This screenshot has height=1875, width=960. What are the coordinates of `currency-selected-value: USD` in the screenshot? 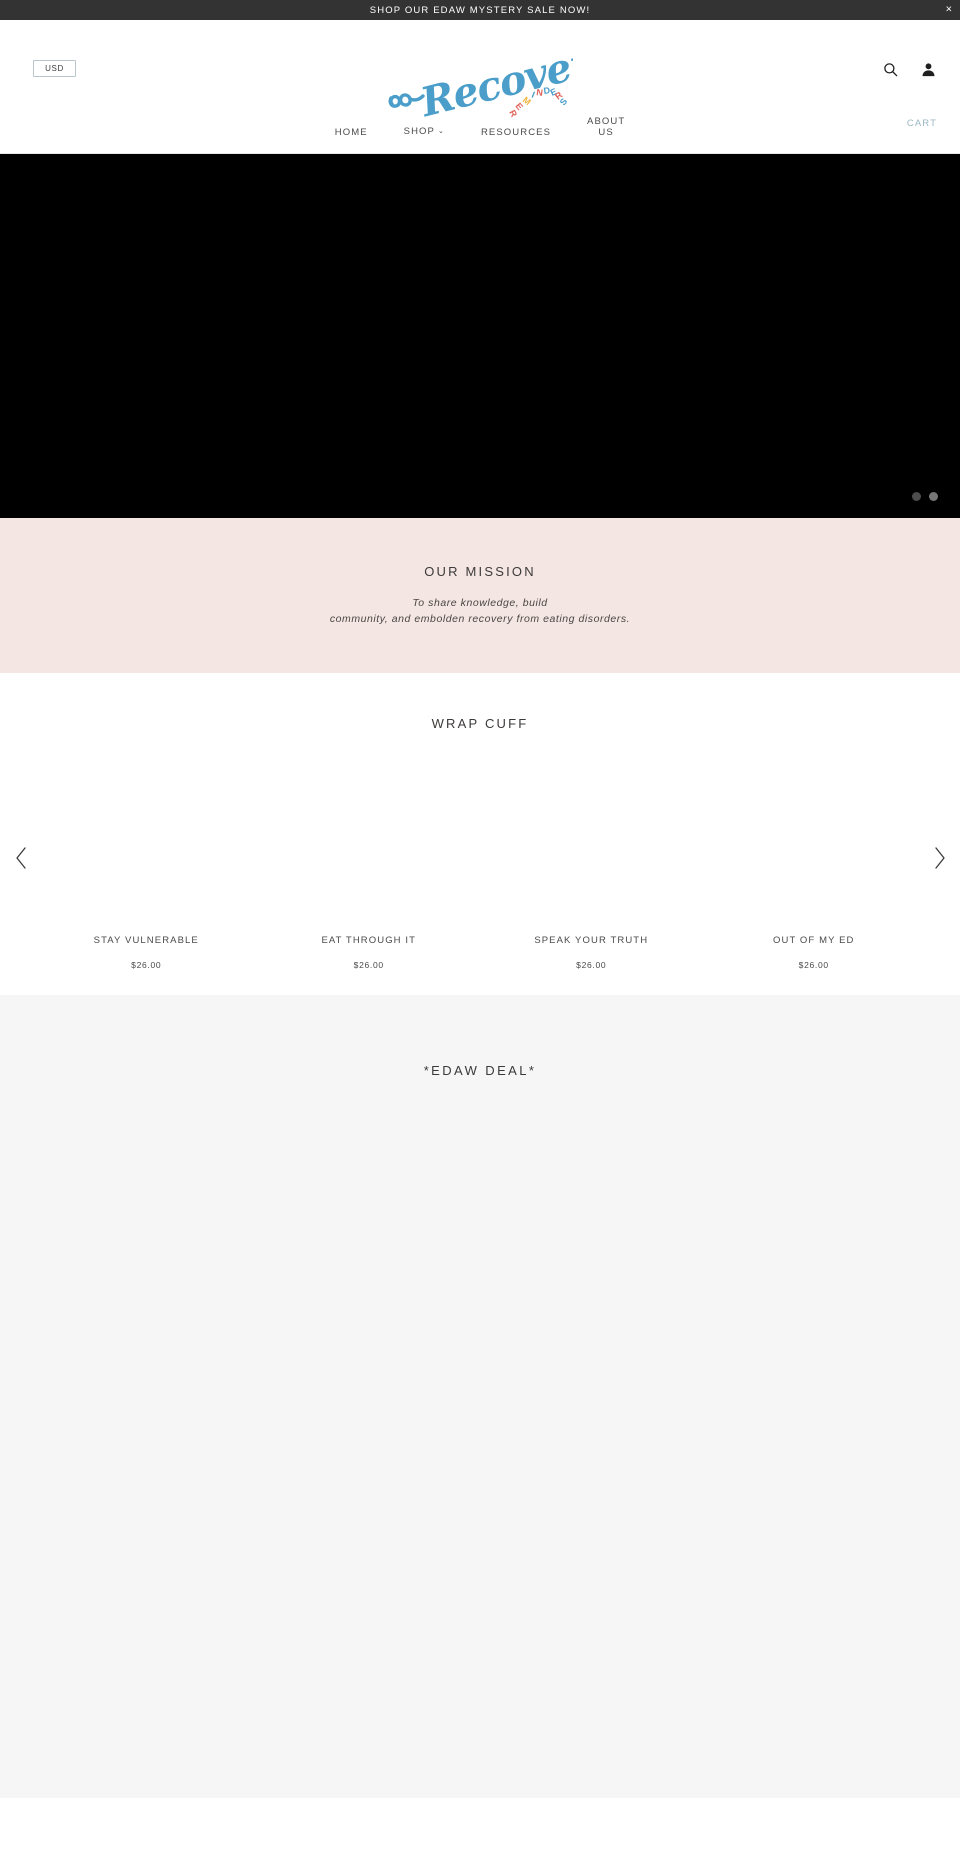 It's located at (54, 68).